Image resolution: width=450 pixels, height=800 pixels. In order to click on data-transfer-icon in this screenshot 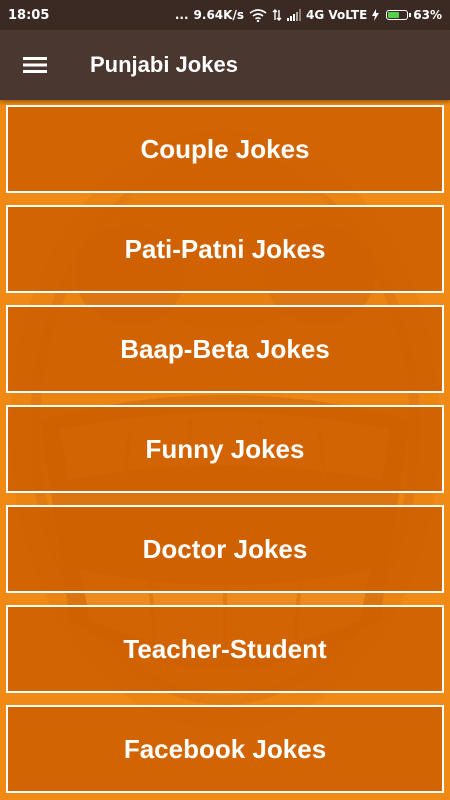, I will do `click(277, 15)`.